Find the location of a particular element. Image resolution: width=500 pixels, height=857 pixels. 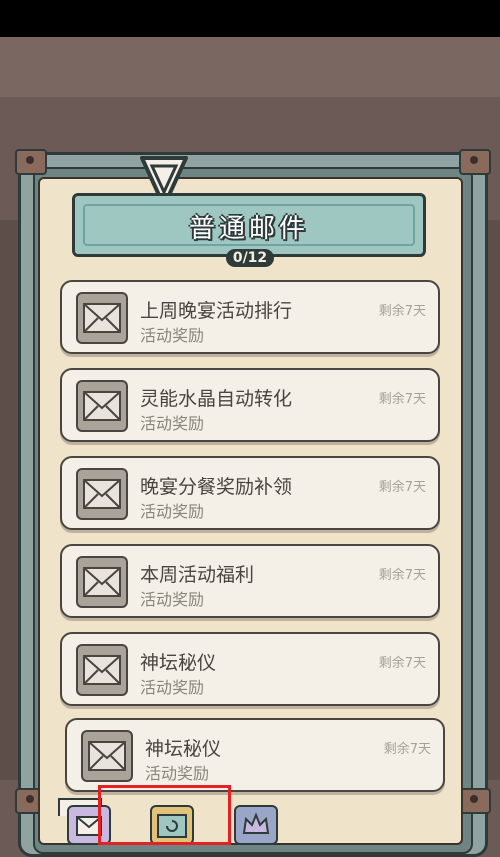

mail-title: 晚宴分餐奖励补领 is located at coordinates (216, 487).